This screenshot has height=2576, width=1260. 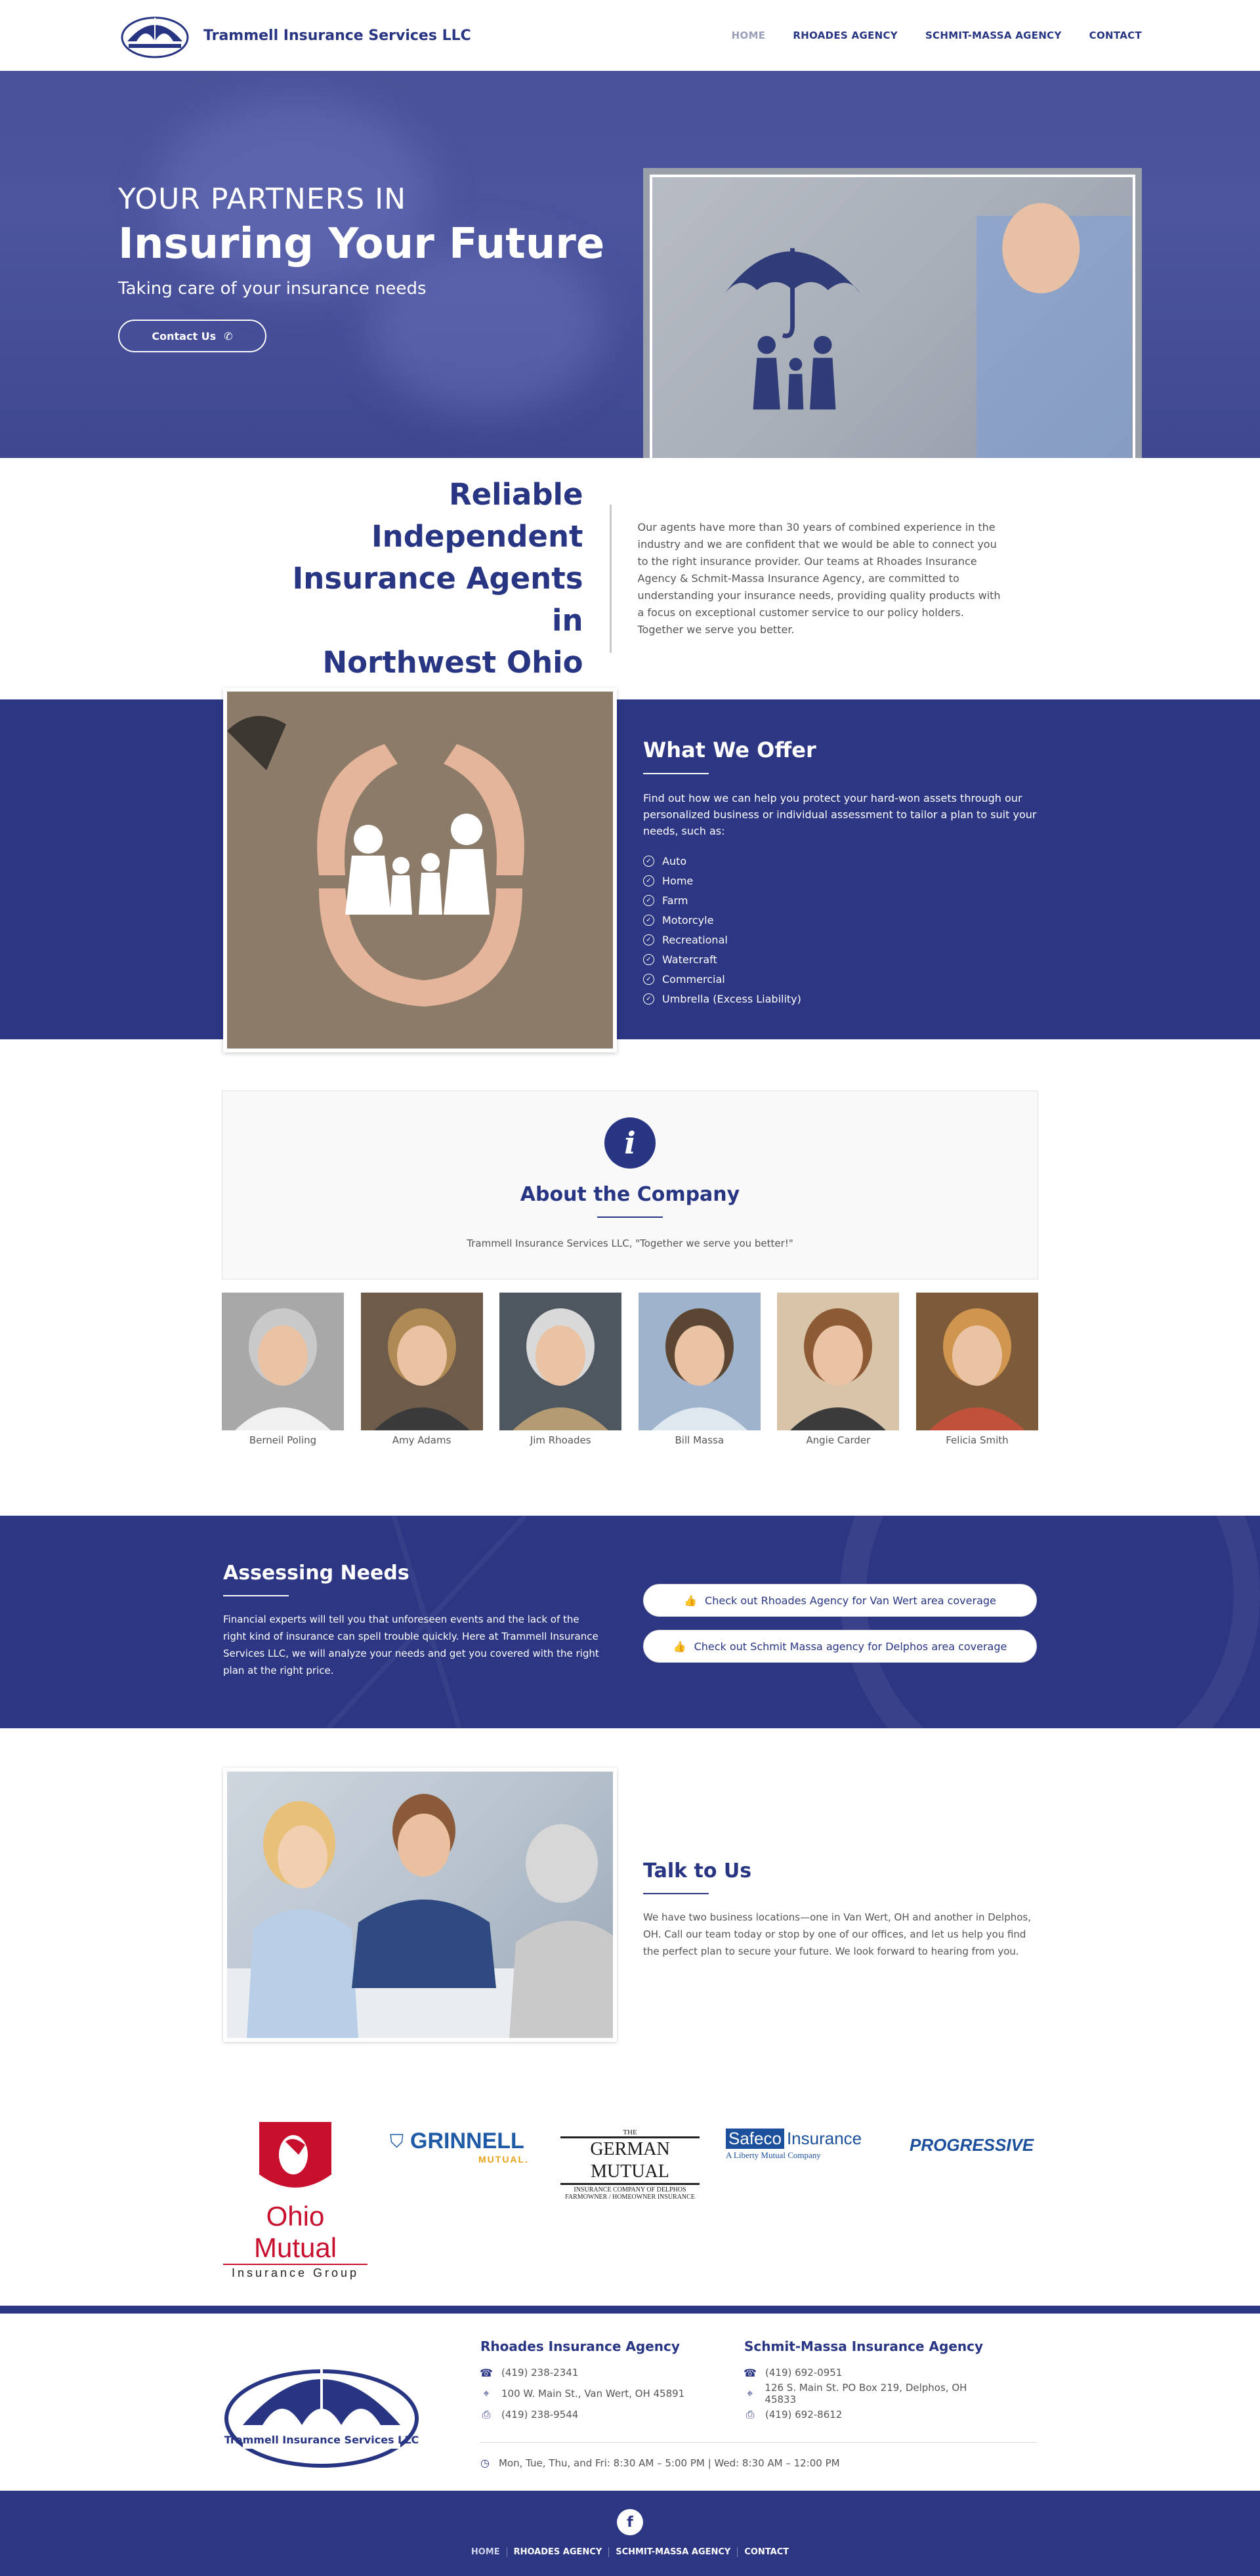 I want to click on team-member: Angie Carder, so click(x=838, y=1369).